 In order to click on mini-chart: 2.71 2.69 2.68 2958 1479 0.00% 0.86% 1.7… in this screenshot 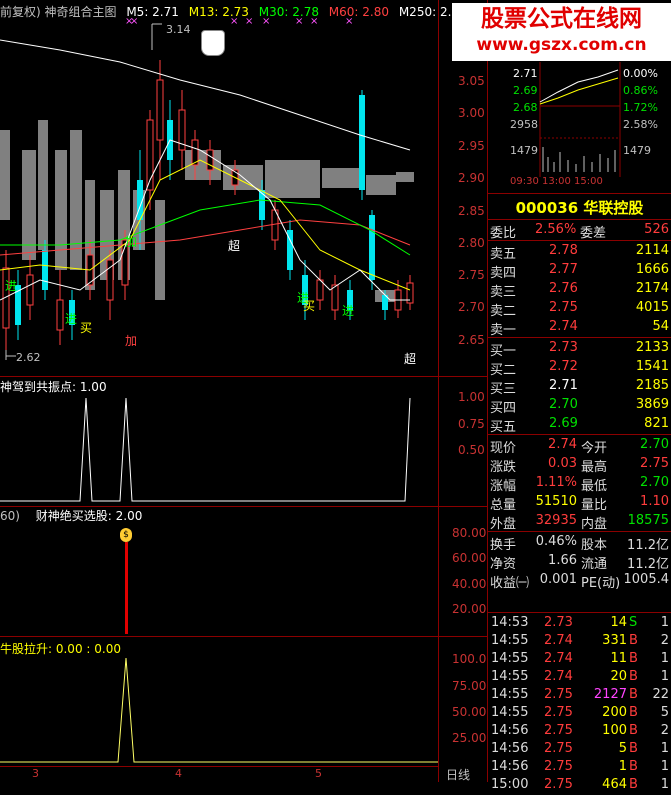, I will do `click(579, 126)`.